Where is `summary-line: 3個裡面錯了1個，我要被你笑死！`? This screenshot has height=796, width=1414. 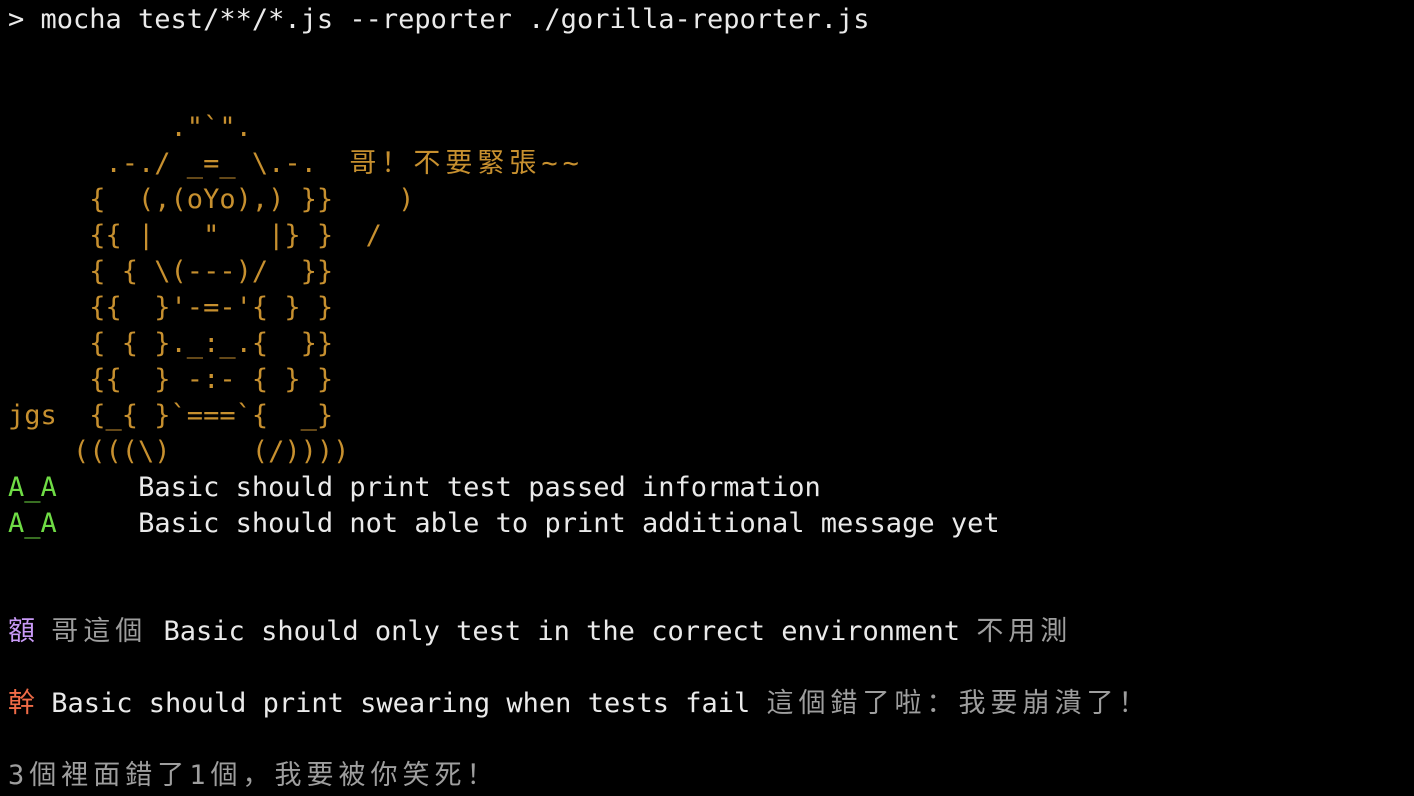
summary-line: 3個裡面錯了1個，我要被你笑死！ is located at coordinates (253, 775).